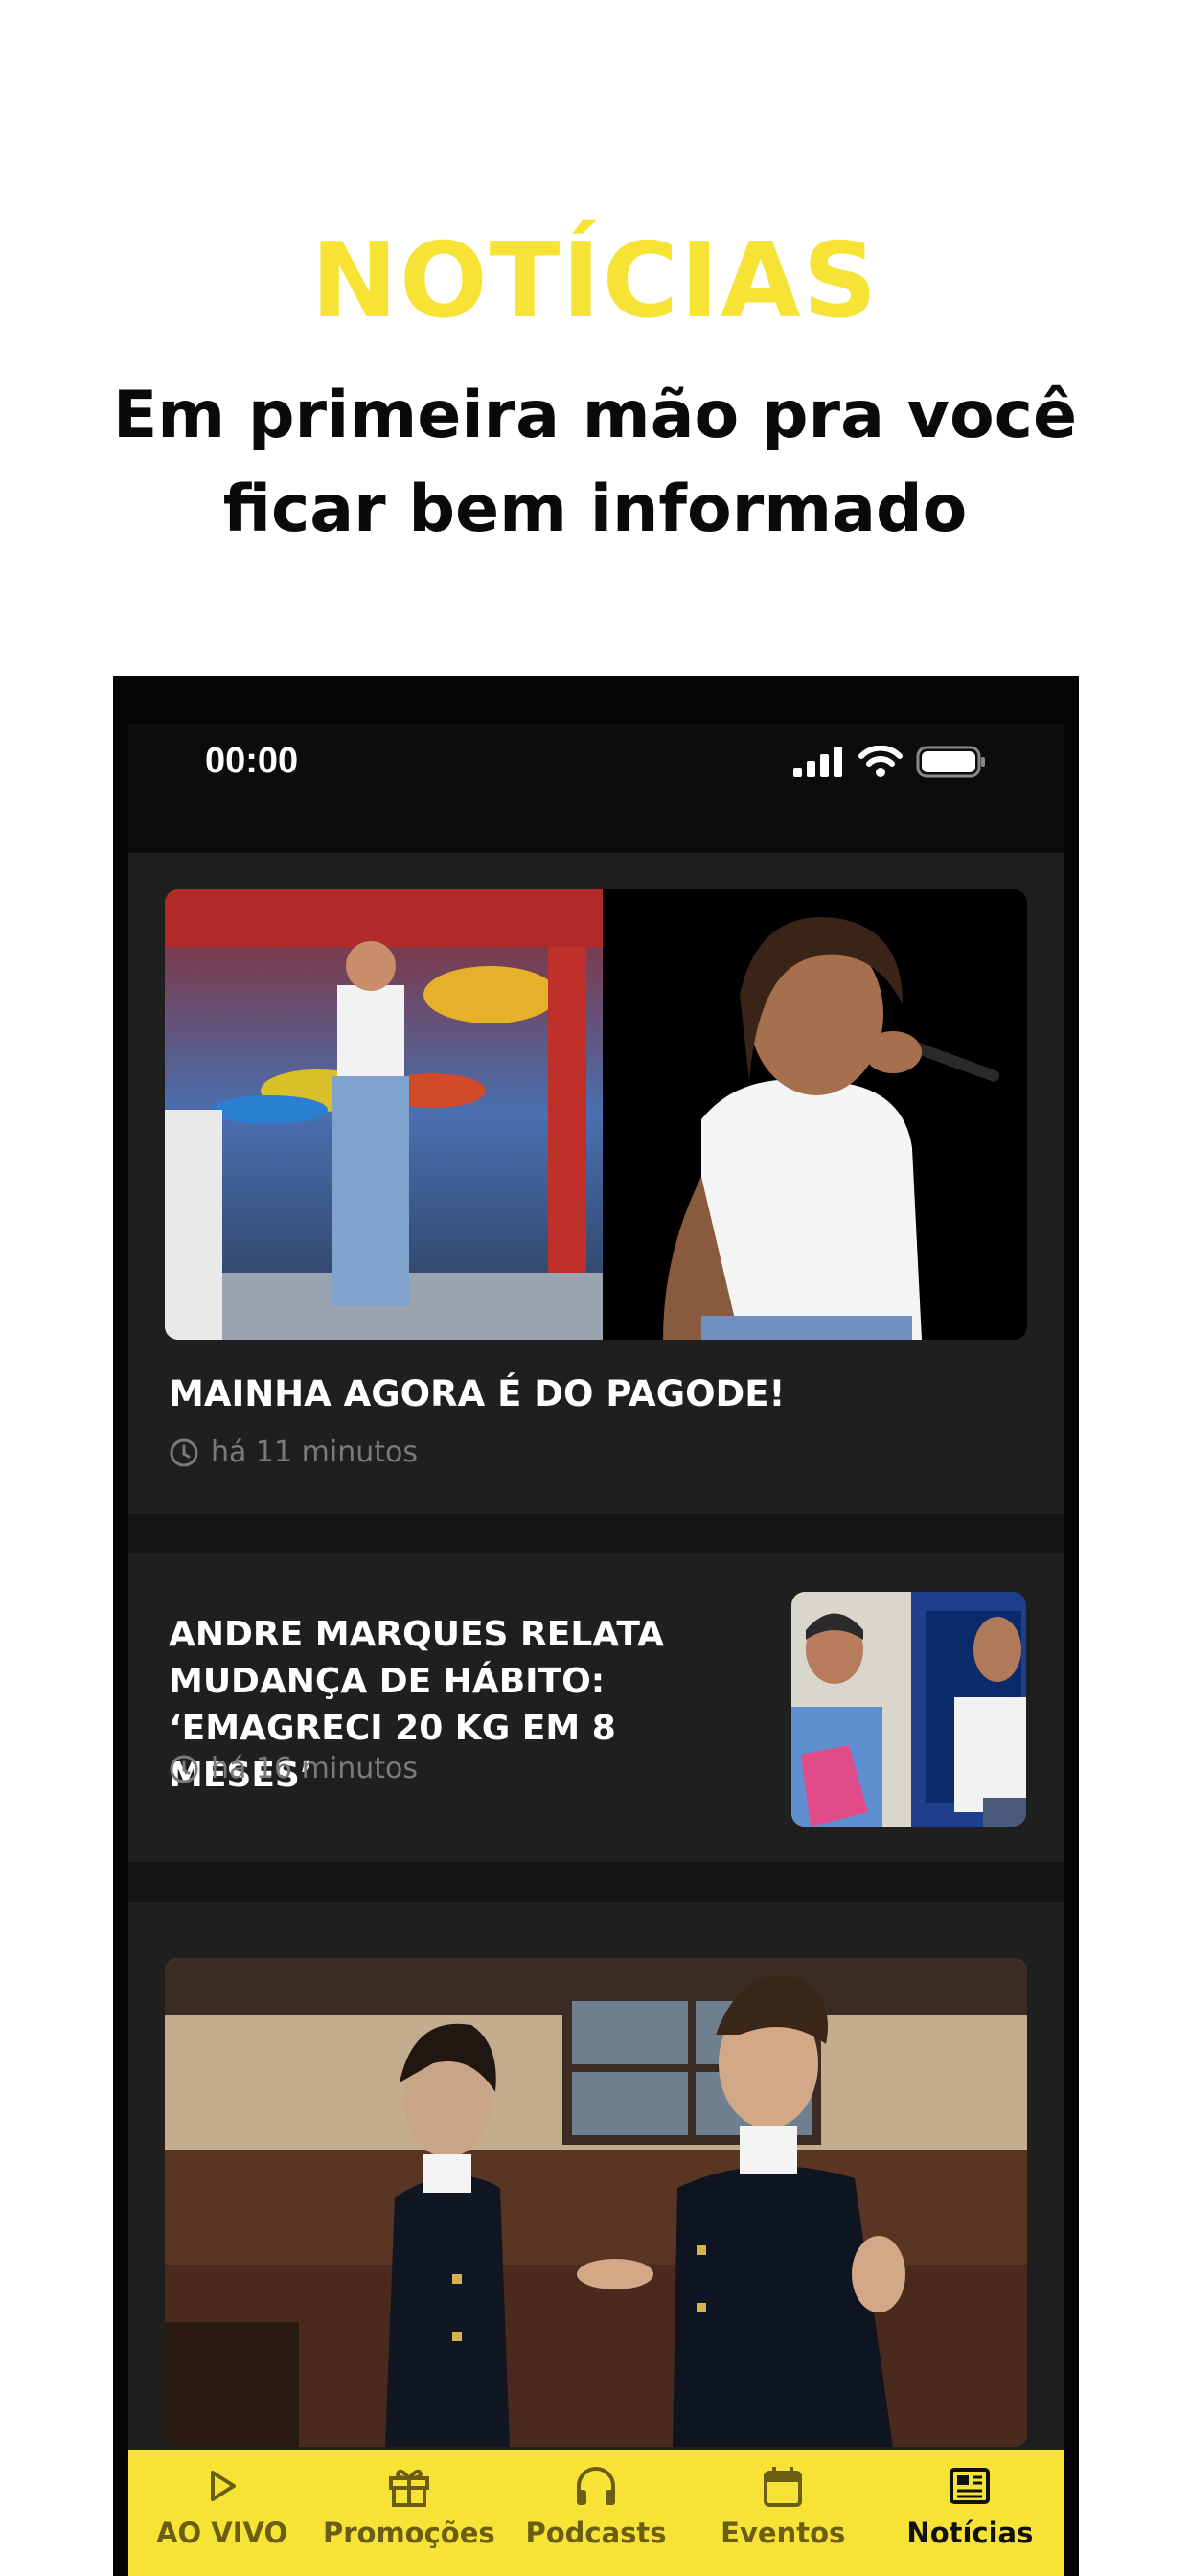 This screenshot has height=2576, width=1190. Describe the element at coordinates (478, 1393) in the screenshot. I see `news-title: MAINHA AGORA É DO PAGODE!` at that location.